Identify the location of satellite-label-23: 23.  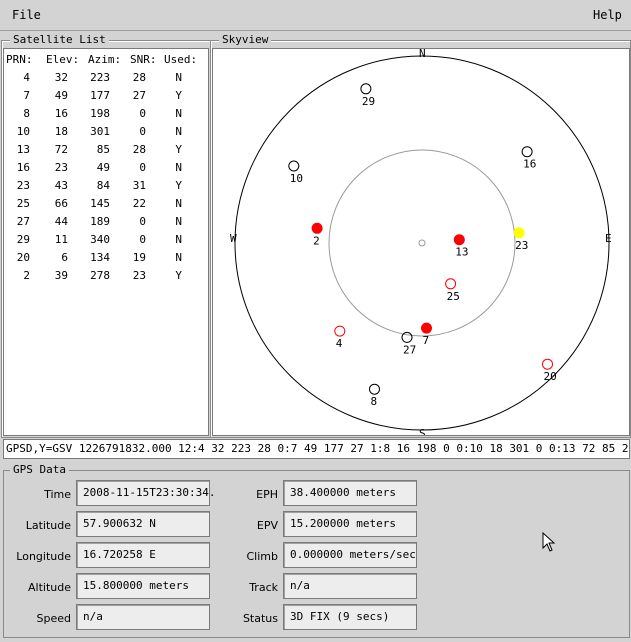
(521, 245).